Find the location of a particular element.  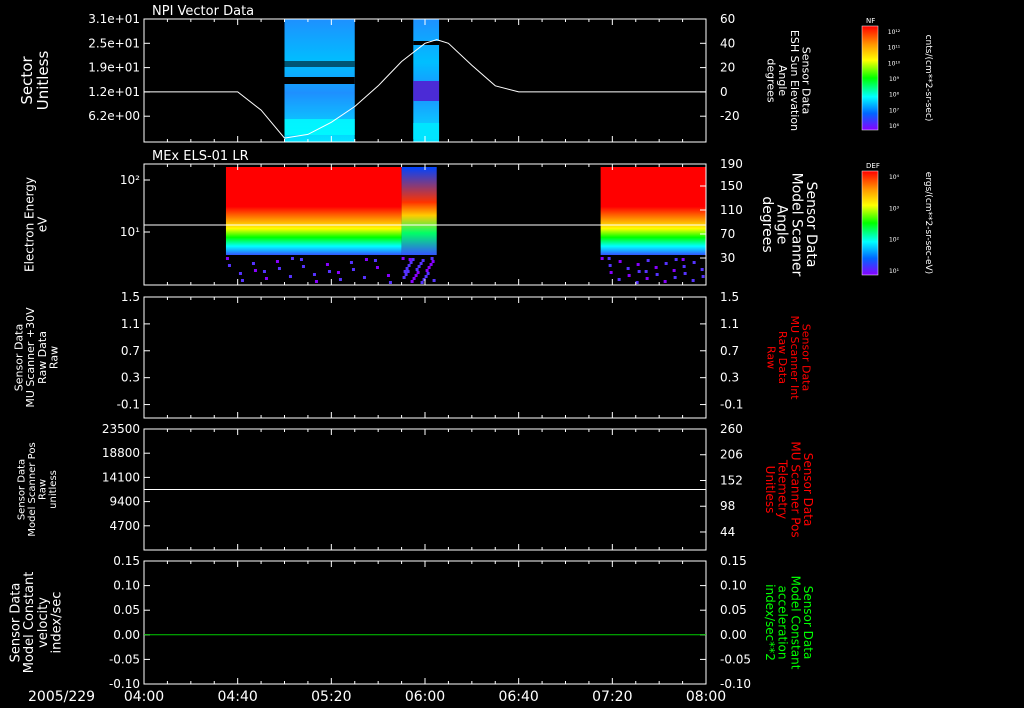

y-tick-label-right: 60 is located at coordinates (727, 19).